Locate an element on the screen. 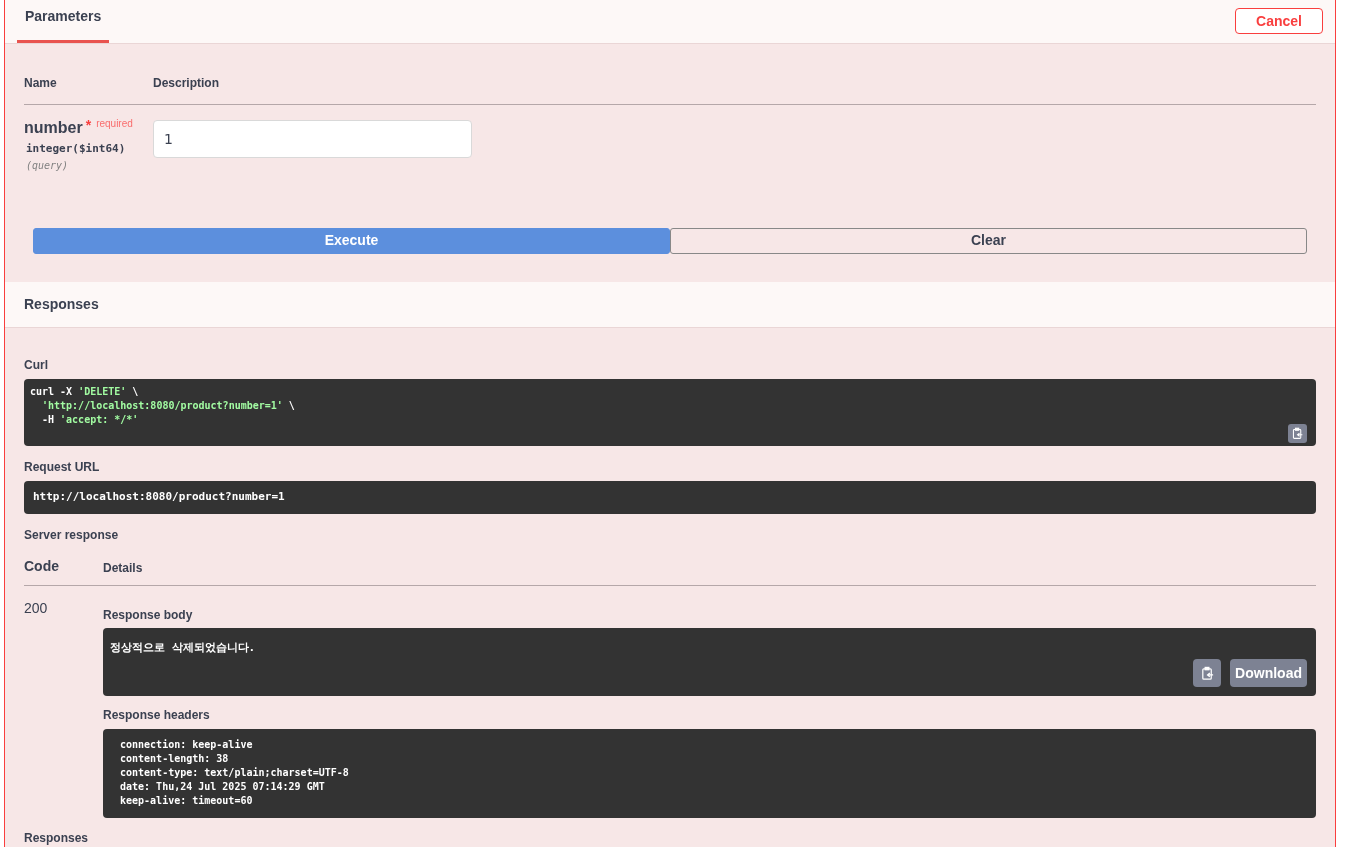  response-header: content-length: 38 is located at coordinates (175, 759).